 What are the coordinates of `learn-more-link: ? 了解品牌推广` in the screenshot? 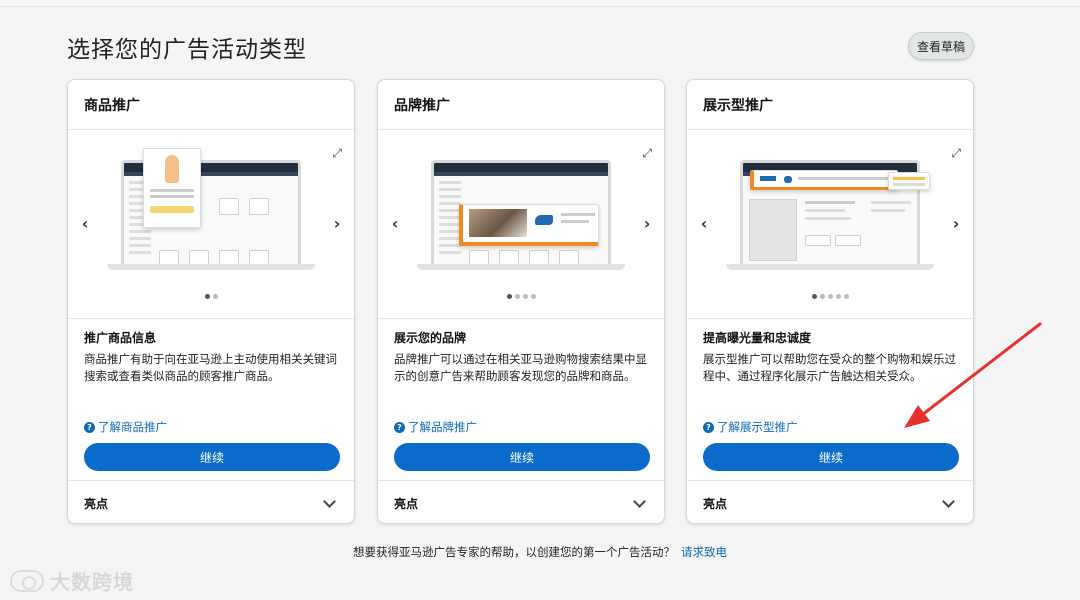 It's located at (435, 427).